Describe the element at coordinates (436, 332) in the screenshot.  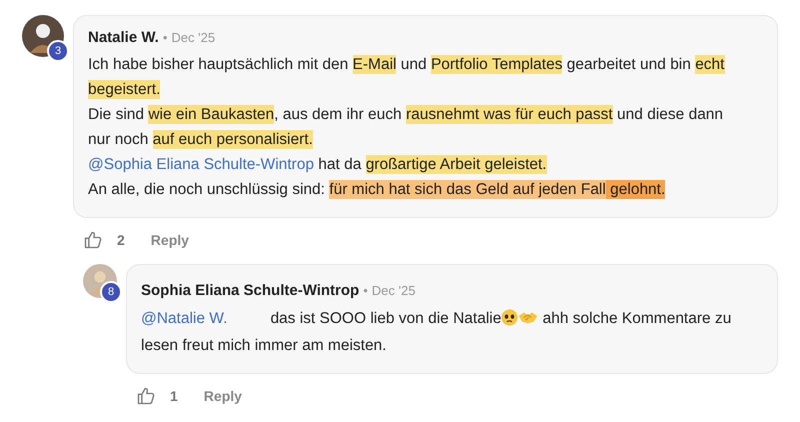
I see `comment-text: @Natalie W. das ist SOOO lieb von die Natalie ahh solche Kommentare zu lesen freut mich immer am meisten.` at that location.